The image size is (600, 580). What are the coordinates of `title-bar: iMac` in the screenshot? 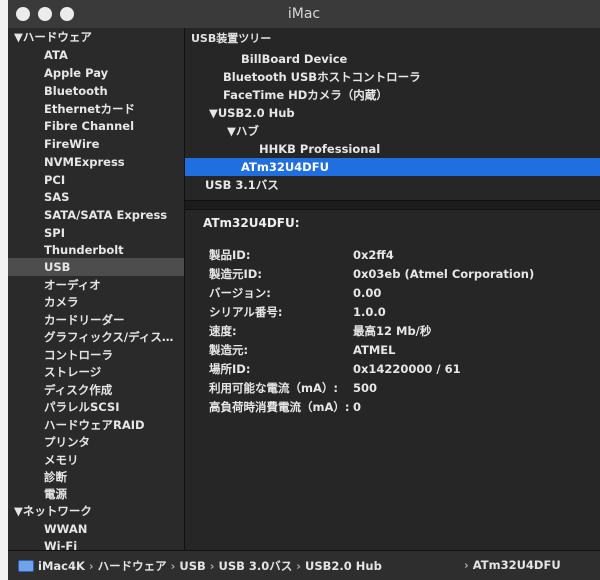 It's located at (304, 14).